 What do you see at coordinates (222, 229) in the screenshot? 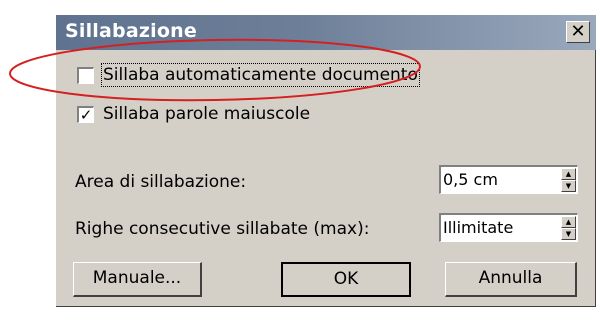
I see `consecutive-hyphens-label: Righe consecutive sillabate (max):` at bounding box center [222, 229].